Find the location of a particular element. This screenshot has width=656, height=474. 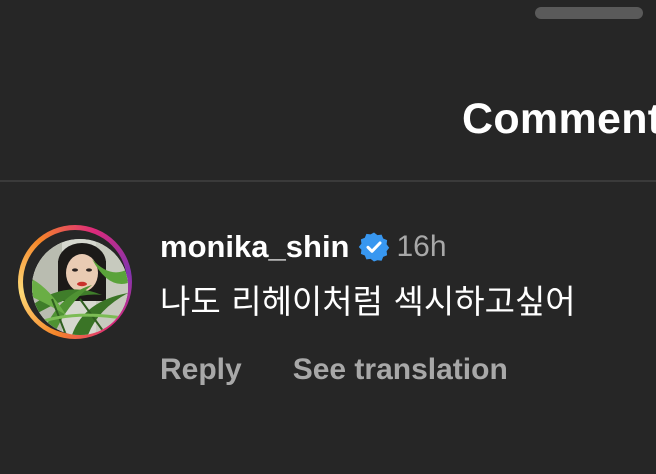

avatar-ring-gap is located at coordinates (75, 282).